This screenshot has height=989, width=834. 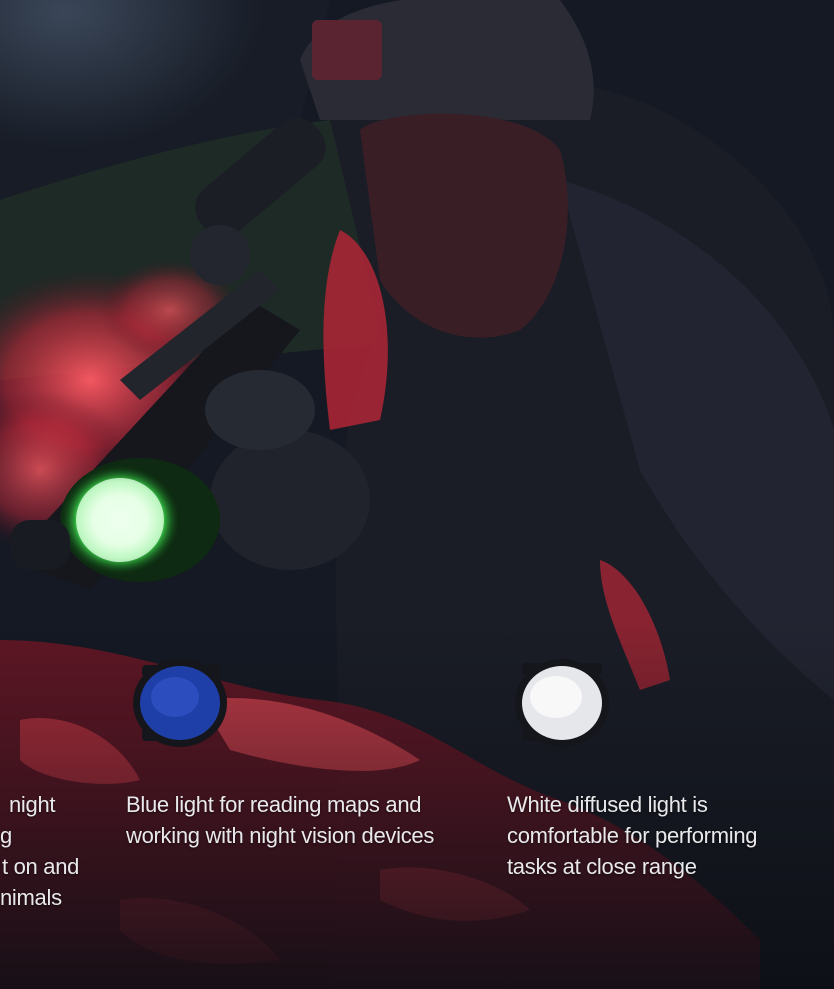 I want to click on caption-line: tasks at close range, so click(x=602, y=866).